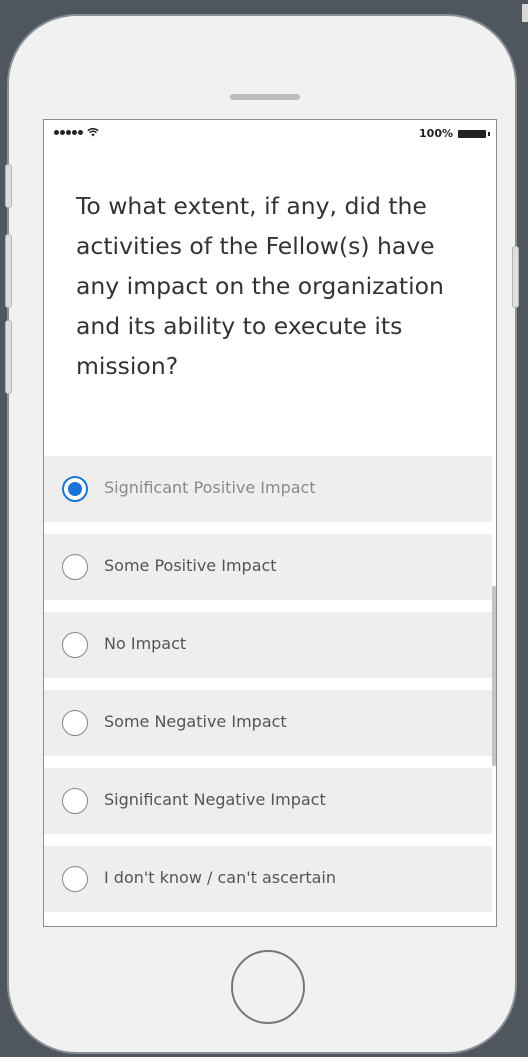  Describe the element at coordinates (8, 357) in the screenshot. I see `volume-down-button` at that location.